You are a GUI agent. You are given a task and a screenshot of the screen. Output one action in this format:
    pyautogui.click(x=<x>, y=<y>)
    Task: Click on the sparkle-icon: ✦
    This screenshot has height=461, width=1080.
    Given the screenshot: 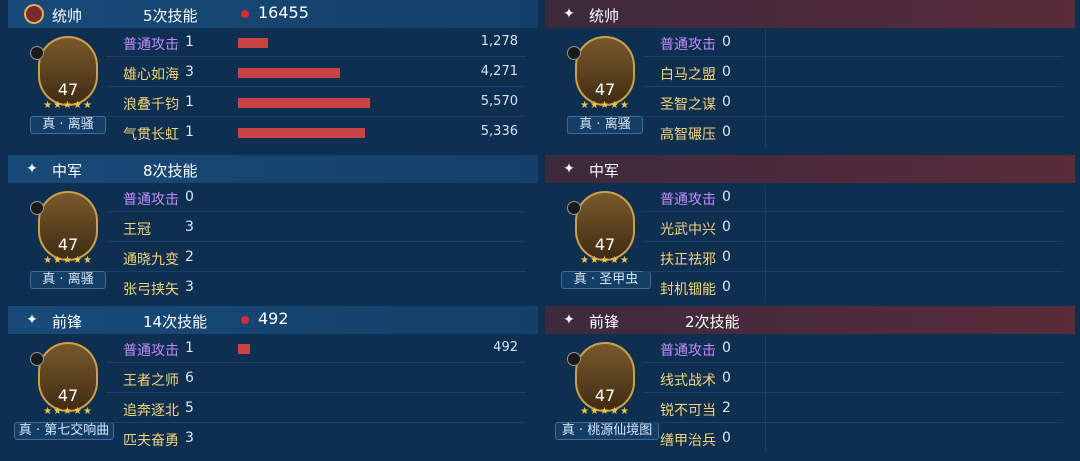 What is the action you would take?
    pyautogui.click(x=32, y=169)
    